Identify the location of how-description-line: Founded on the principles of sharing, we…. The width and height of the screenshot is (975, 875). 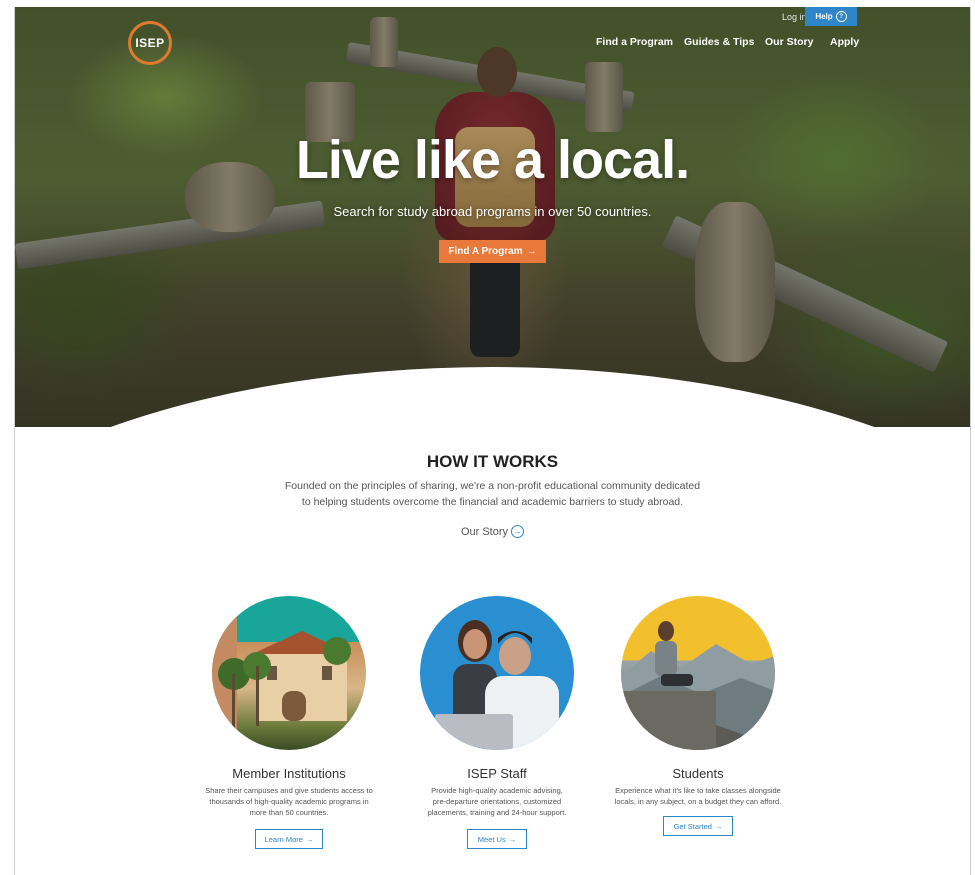
(492, 486).